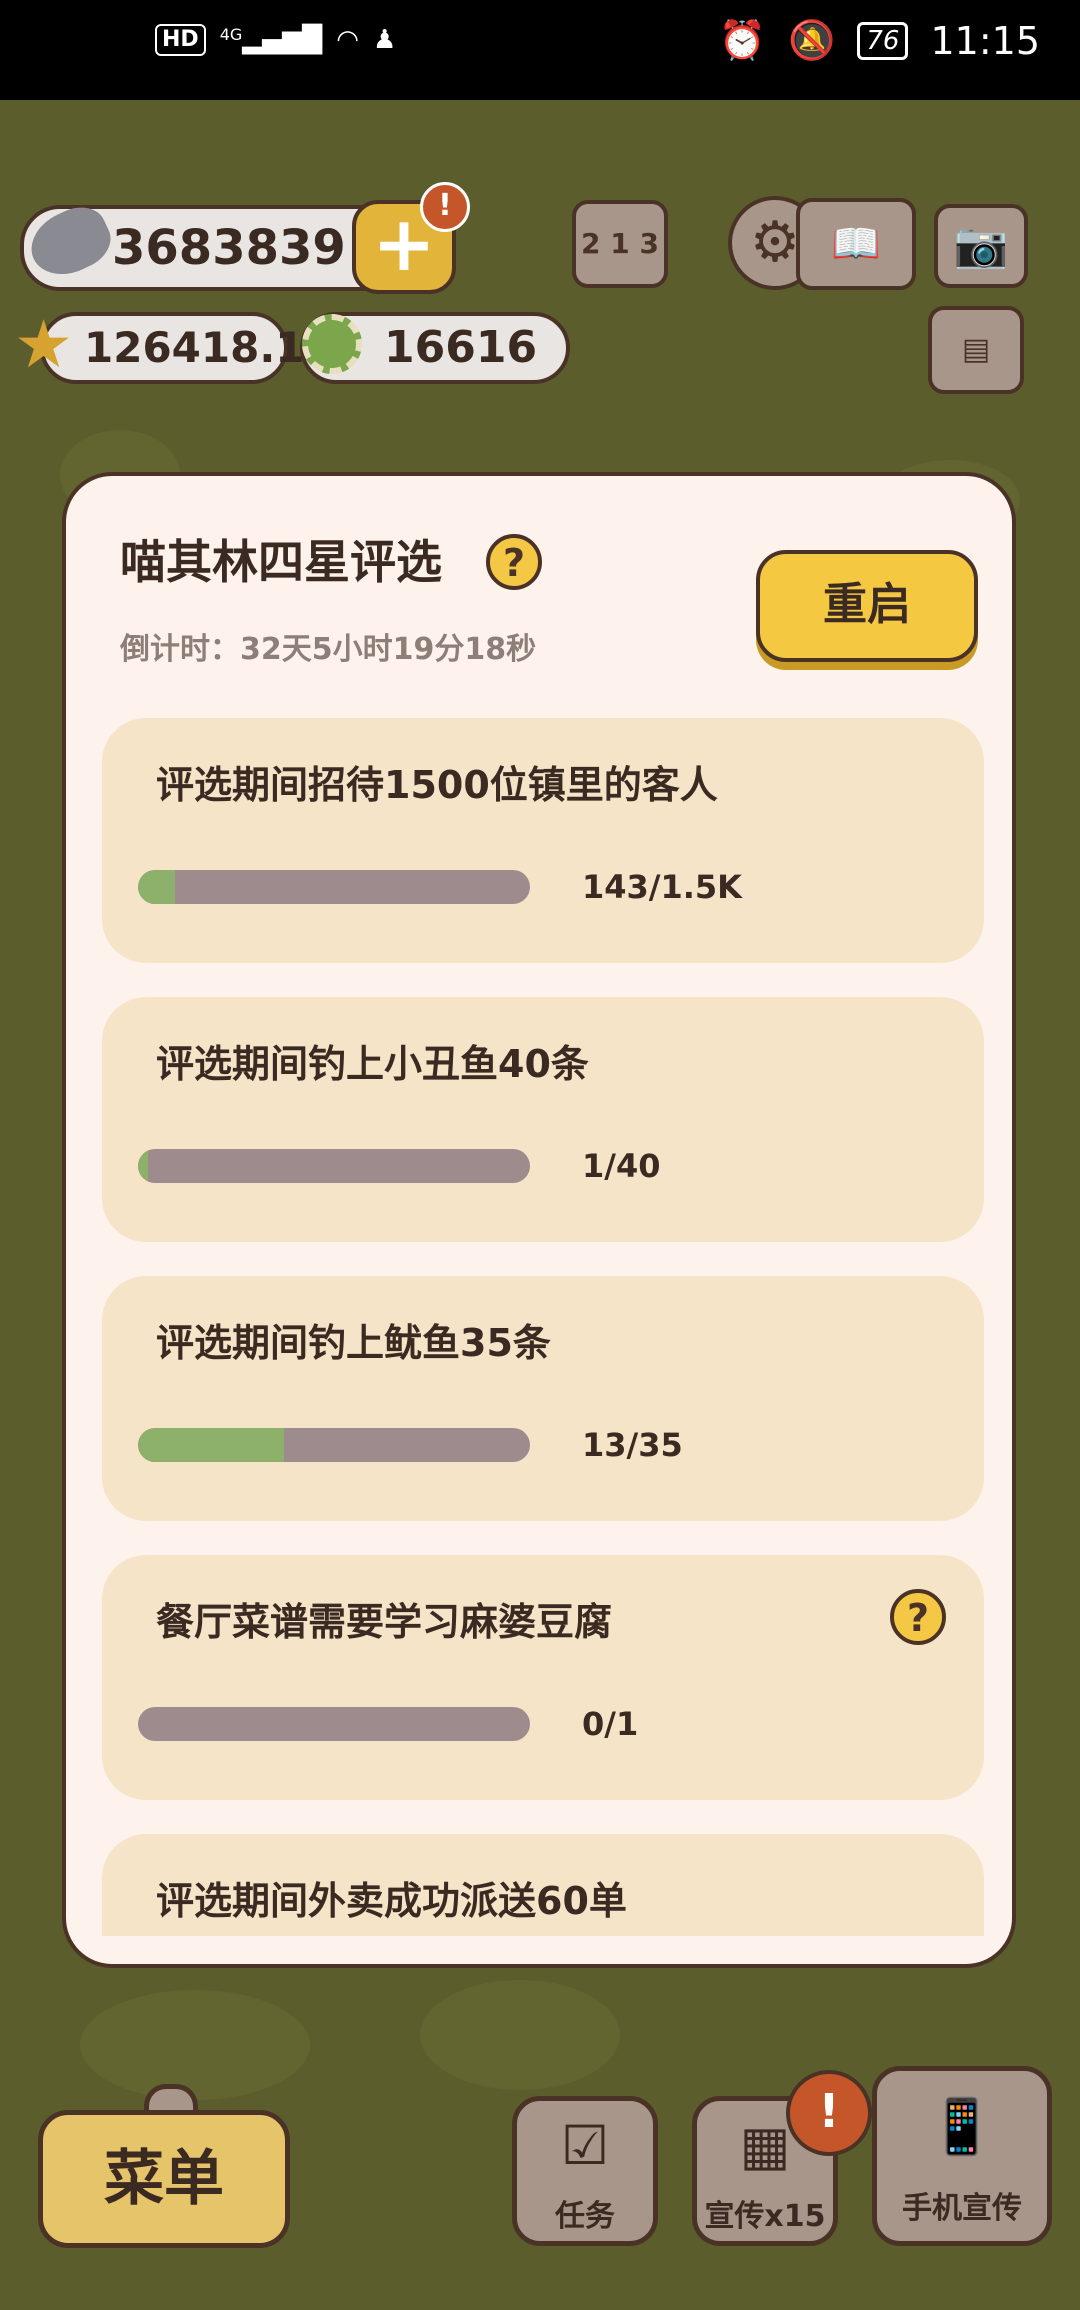 The width and height of the screenshot is (1080, 2310). I want to click on phone-promo-label: 手机宣传, so click(962, 2208).